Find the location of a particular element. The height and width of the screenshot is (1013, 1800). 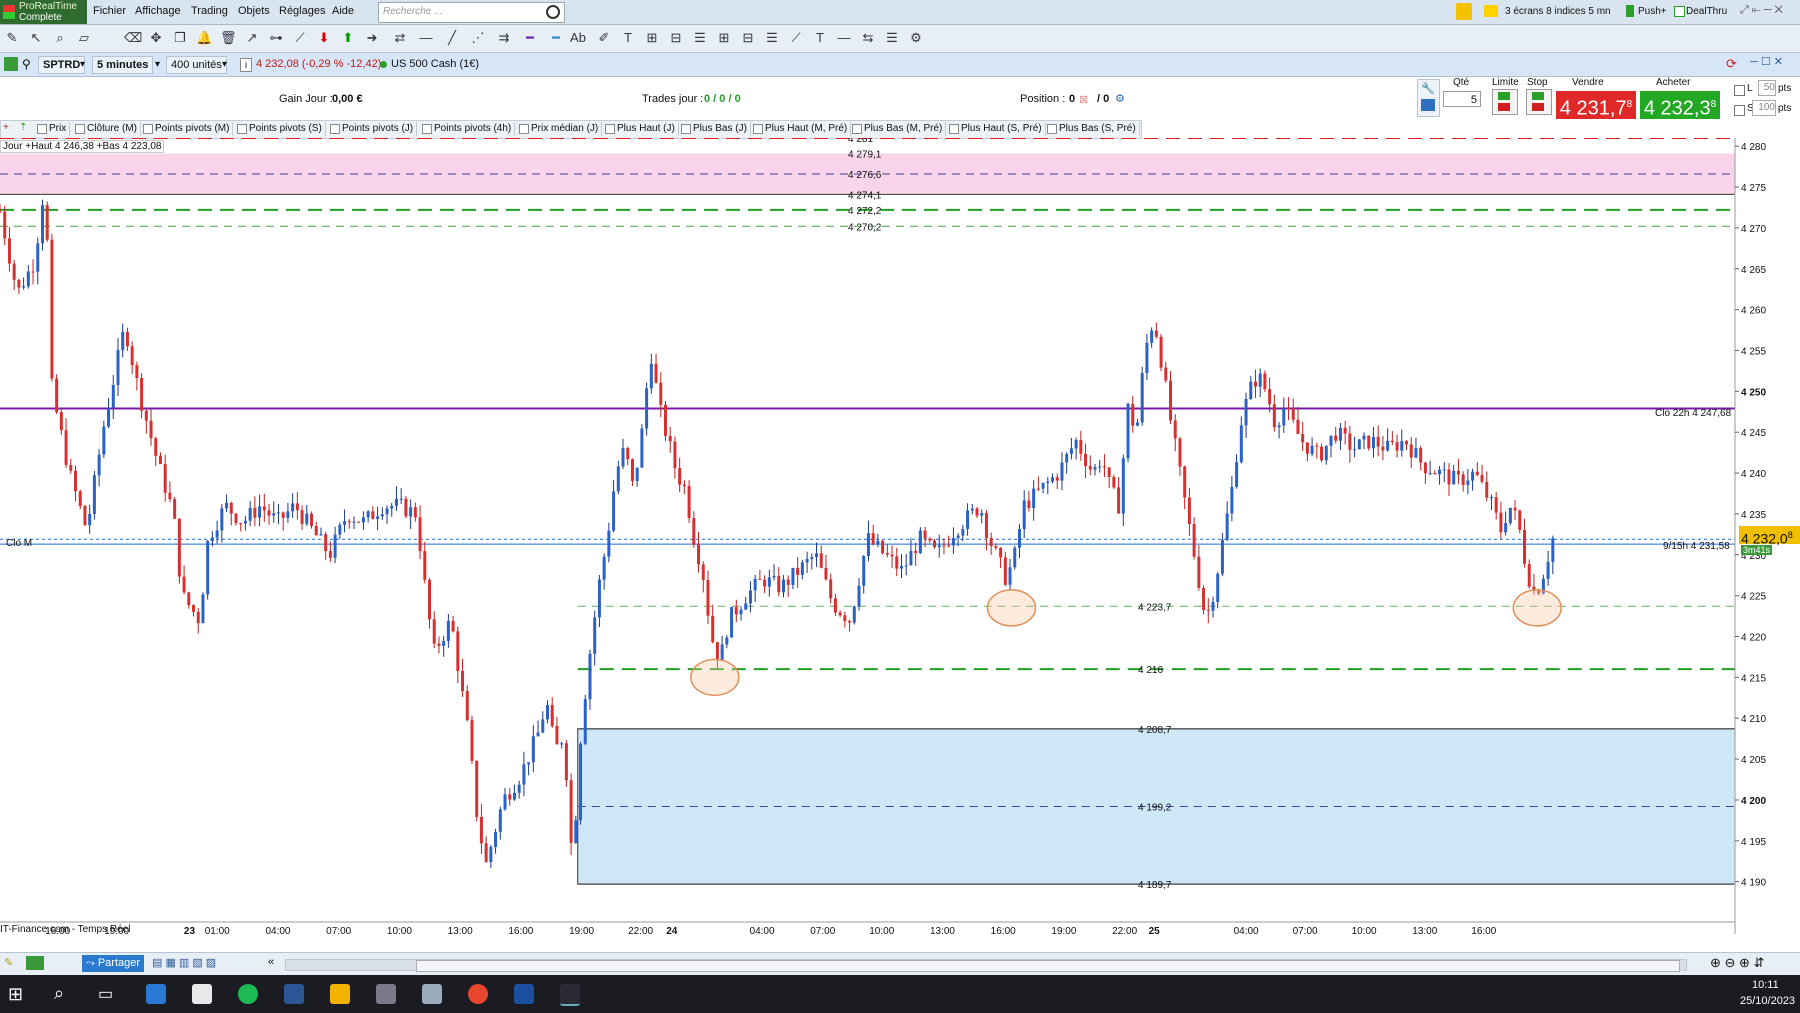

horizontal-scrollbar is located at coordinates (986, 965).